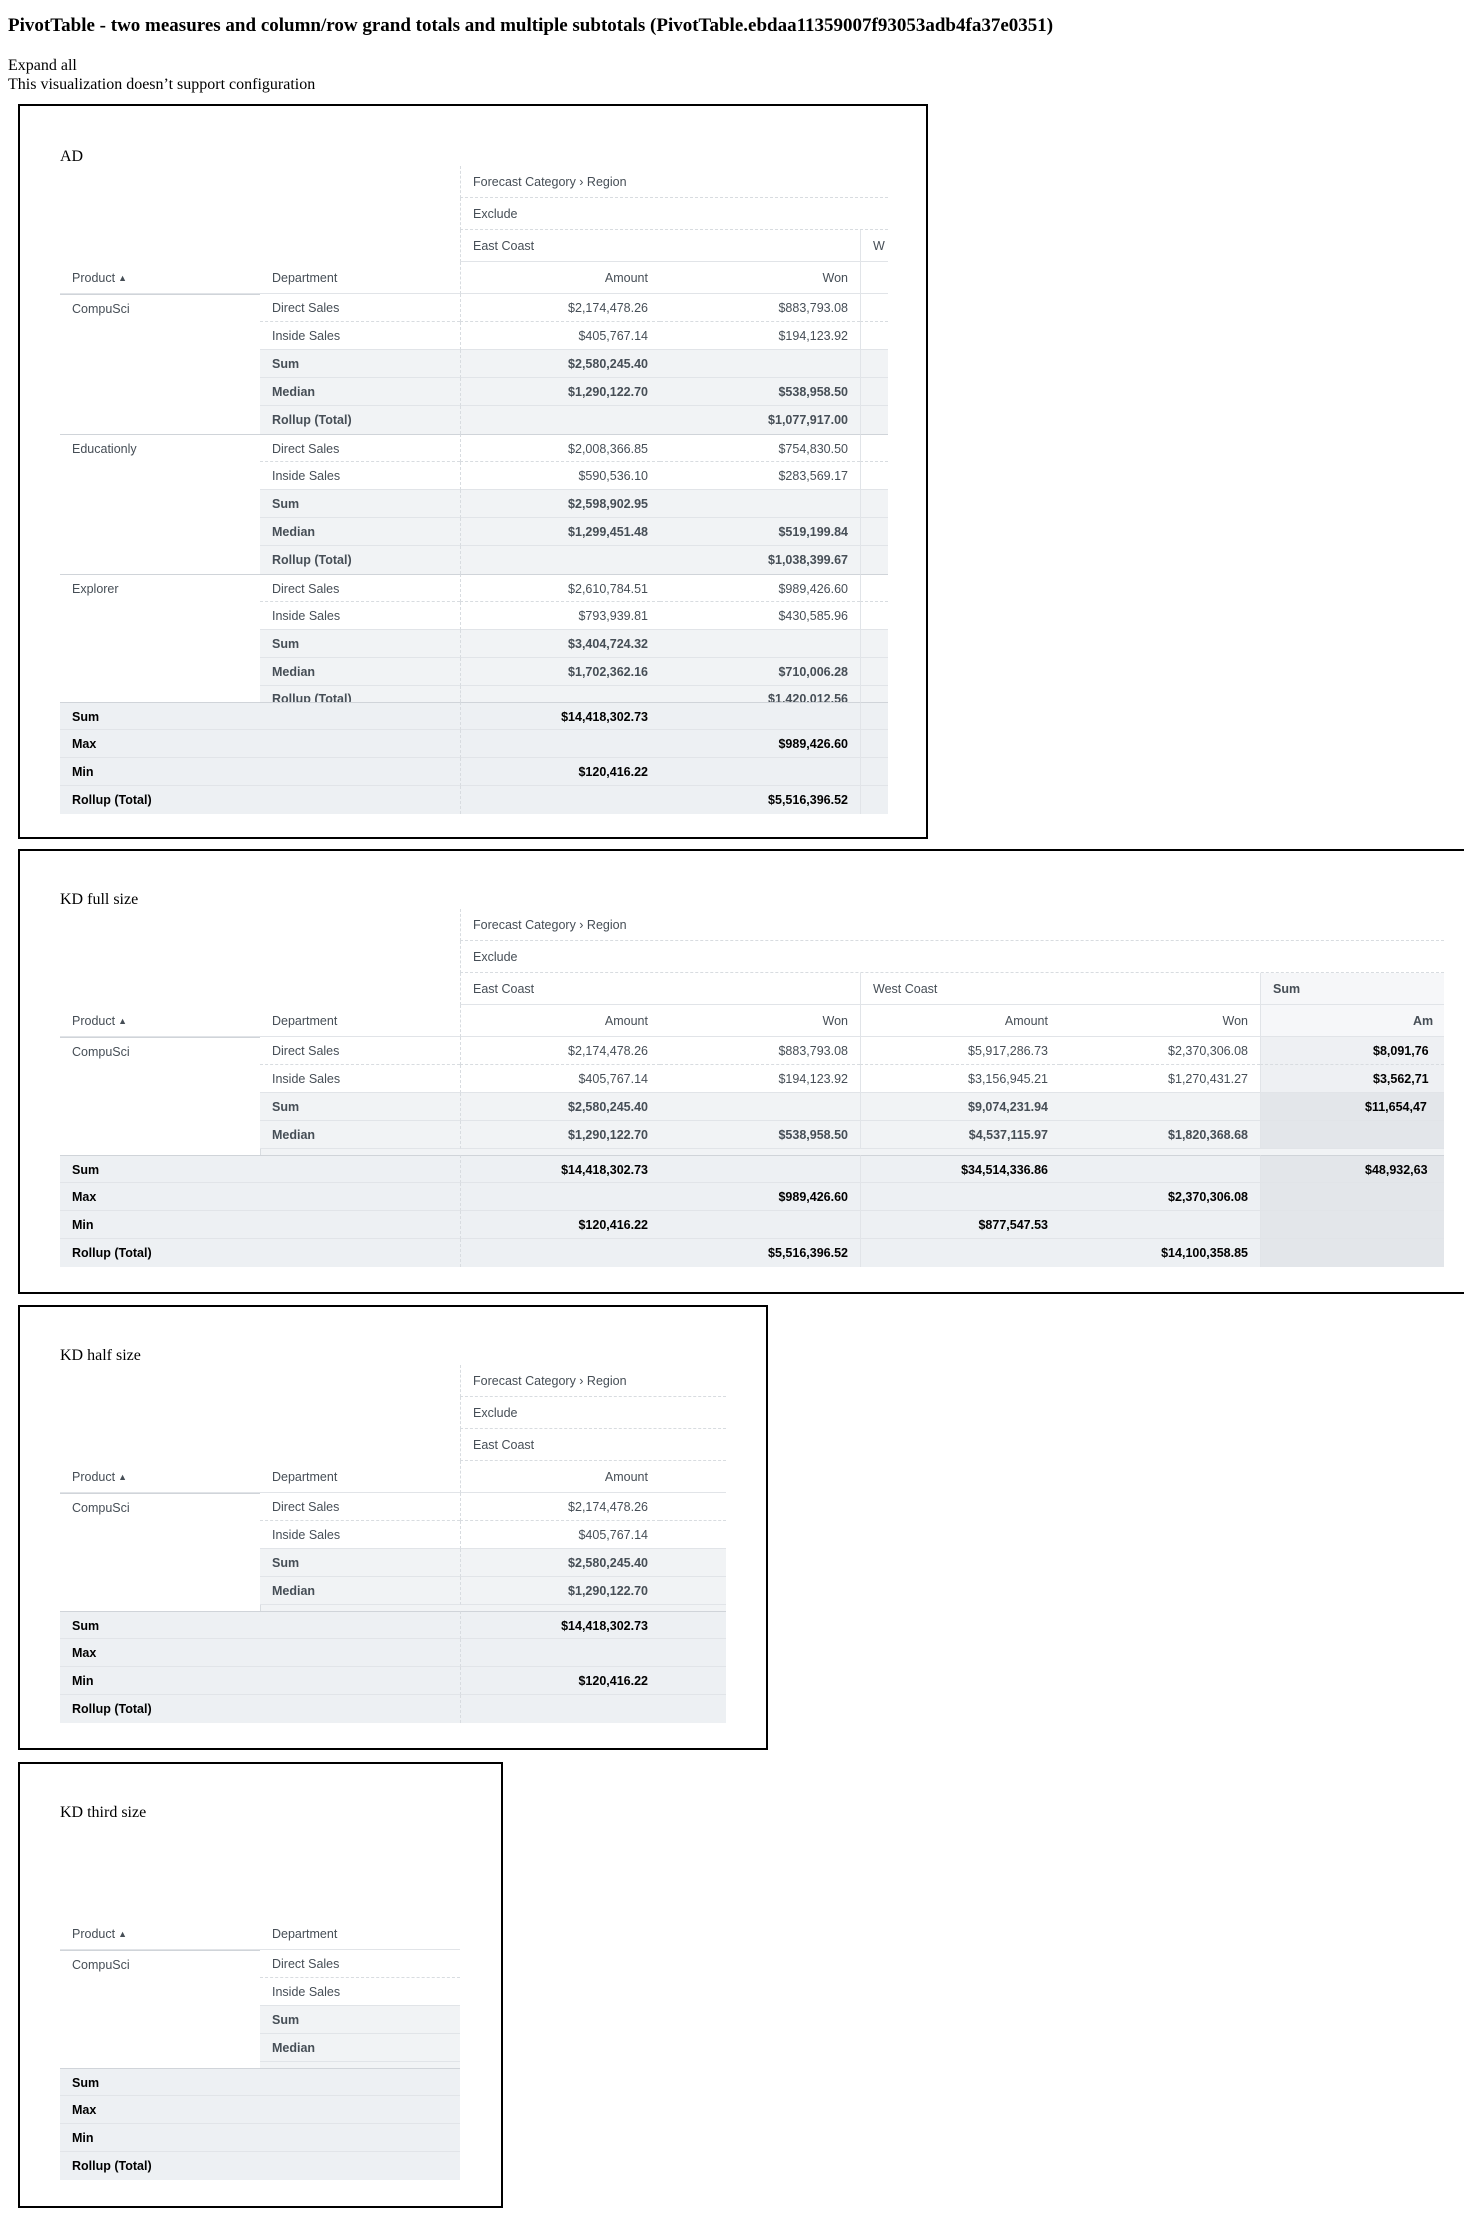 Image resolution: width=1464 pixels, height=2239 pixels. What do you see at coordinates (560, 392) in the screenshot?
I see `subtotal-median-amount: $1,290,122.70` at bounding box center [560, 392].